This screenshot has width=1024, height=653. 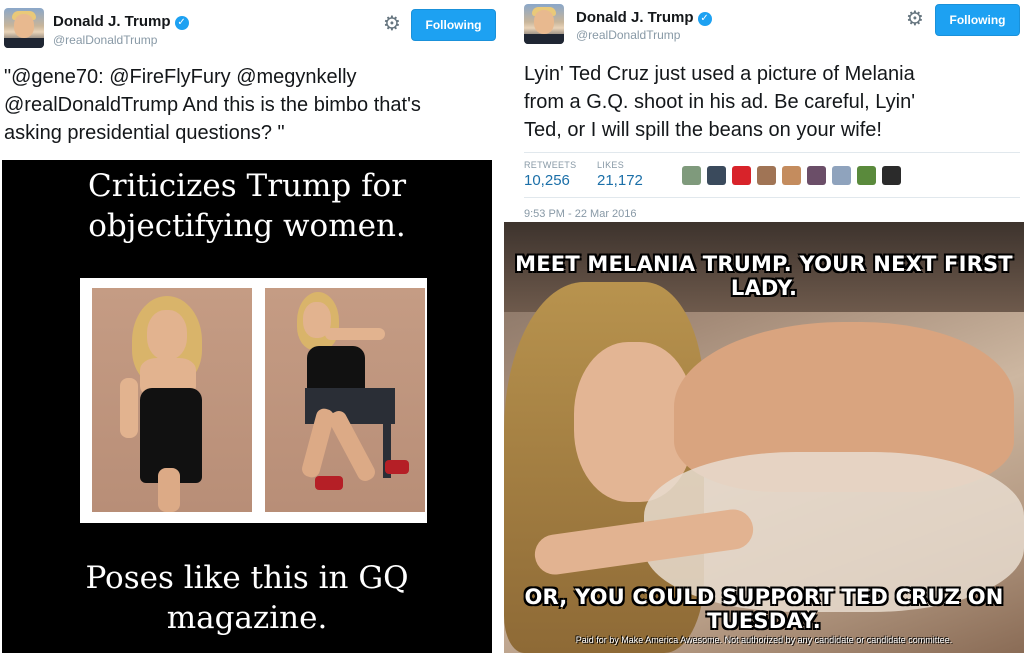 I want to click on panel-divider, so click(x=500, y=326).